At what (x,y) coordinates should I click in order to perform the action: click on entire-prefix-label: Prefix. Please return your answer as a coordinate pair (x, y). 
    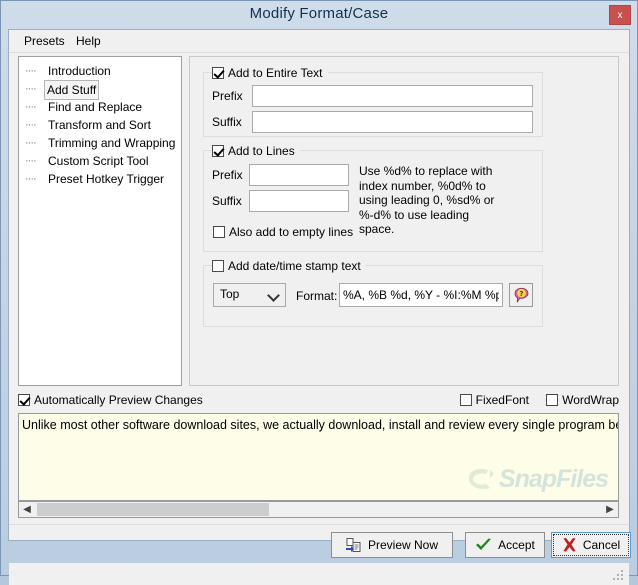
    Looking at the image, I should click on (227, 96).